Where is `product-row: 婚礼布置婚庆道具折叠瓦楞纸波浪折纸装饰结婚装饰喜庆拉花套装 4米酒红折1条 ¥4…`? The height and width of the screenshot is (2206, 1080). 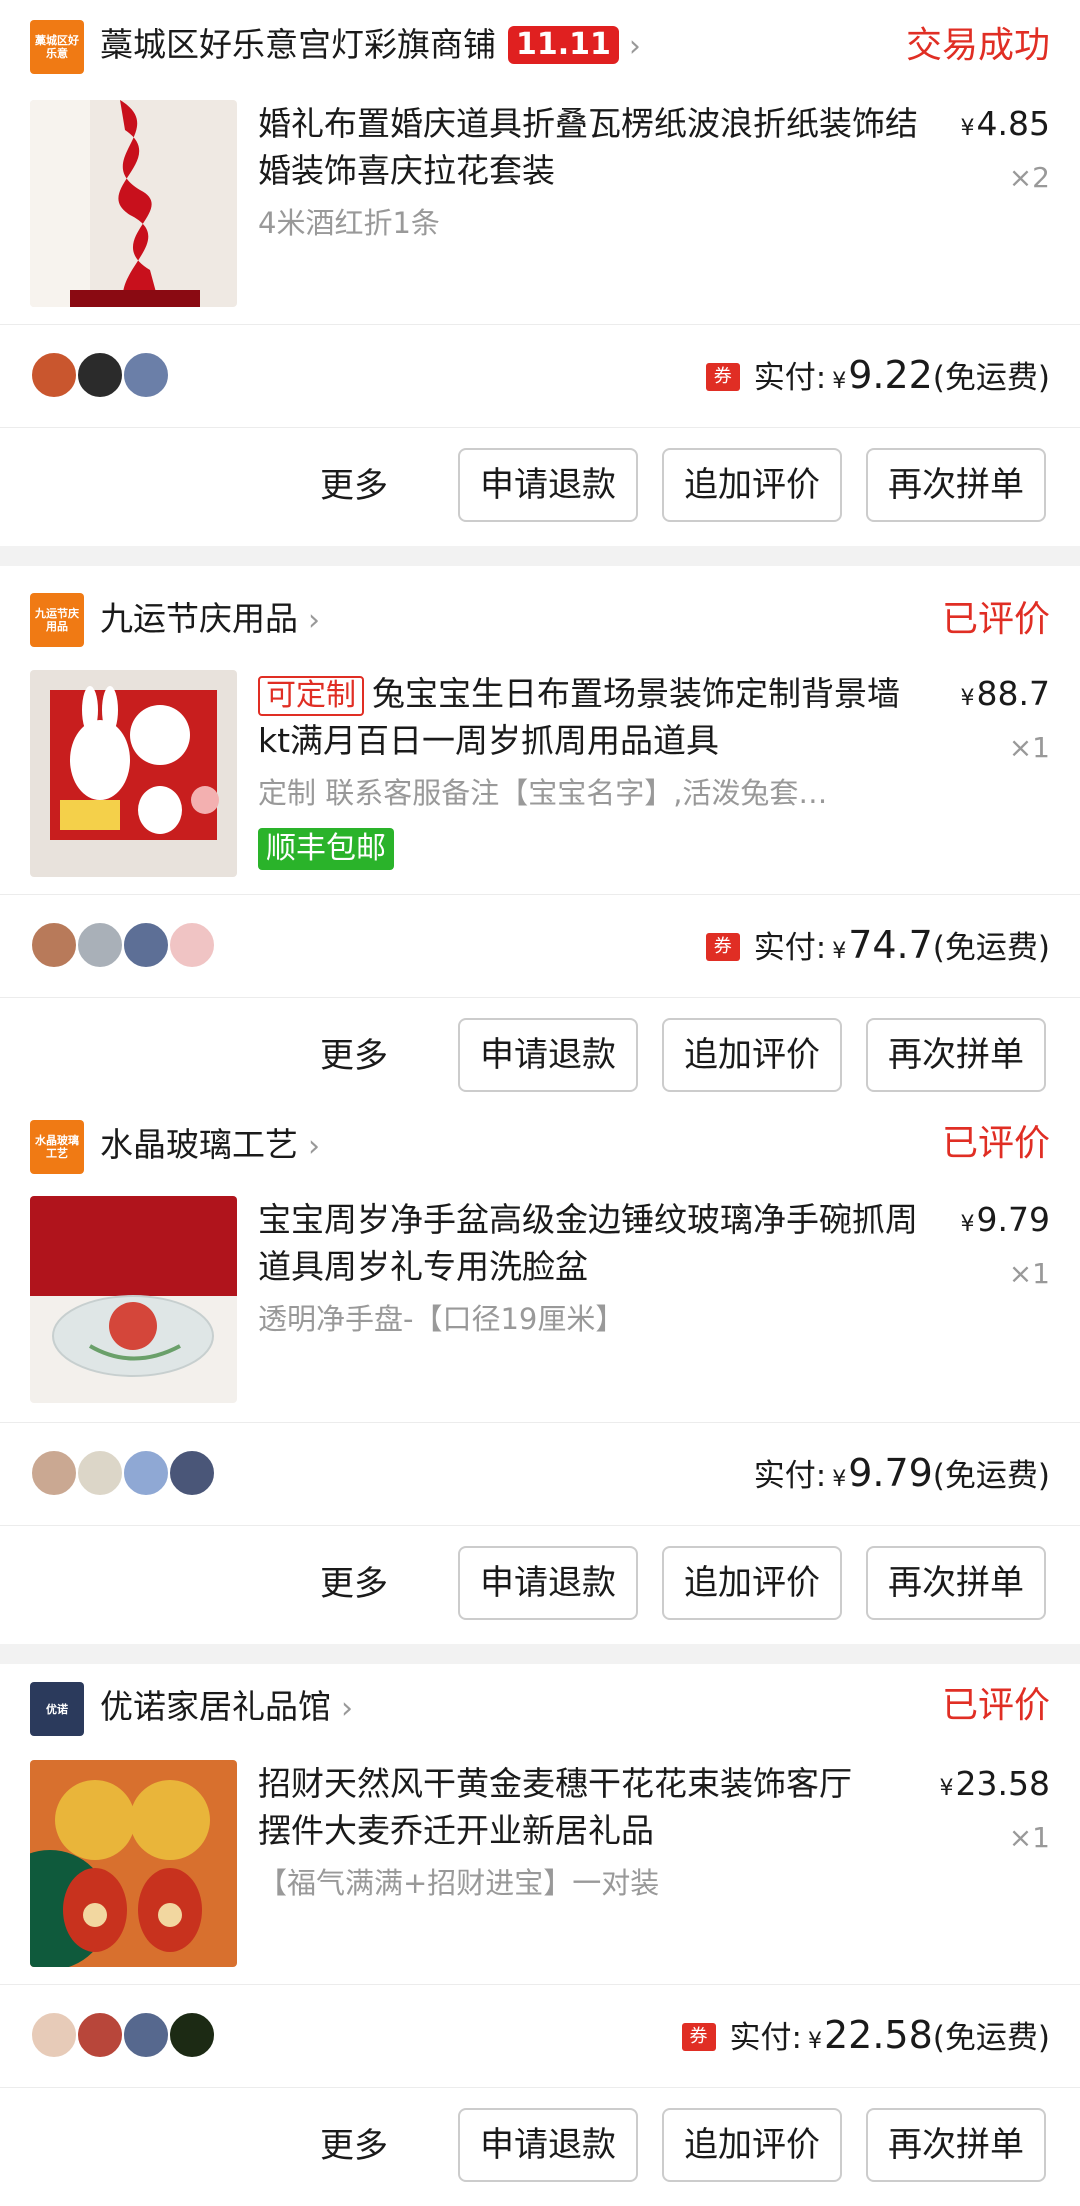
product-row: 婚礼布置婚庆道具折叠瓦楞纸波浪折纸装饰结婚装饰喜庆拉花套装 4米酒红折1条 ¥4… is located at coordinates (540, 212).